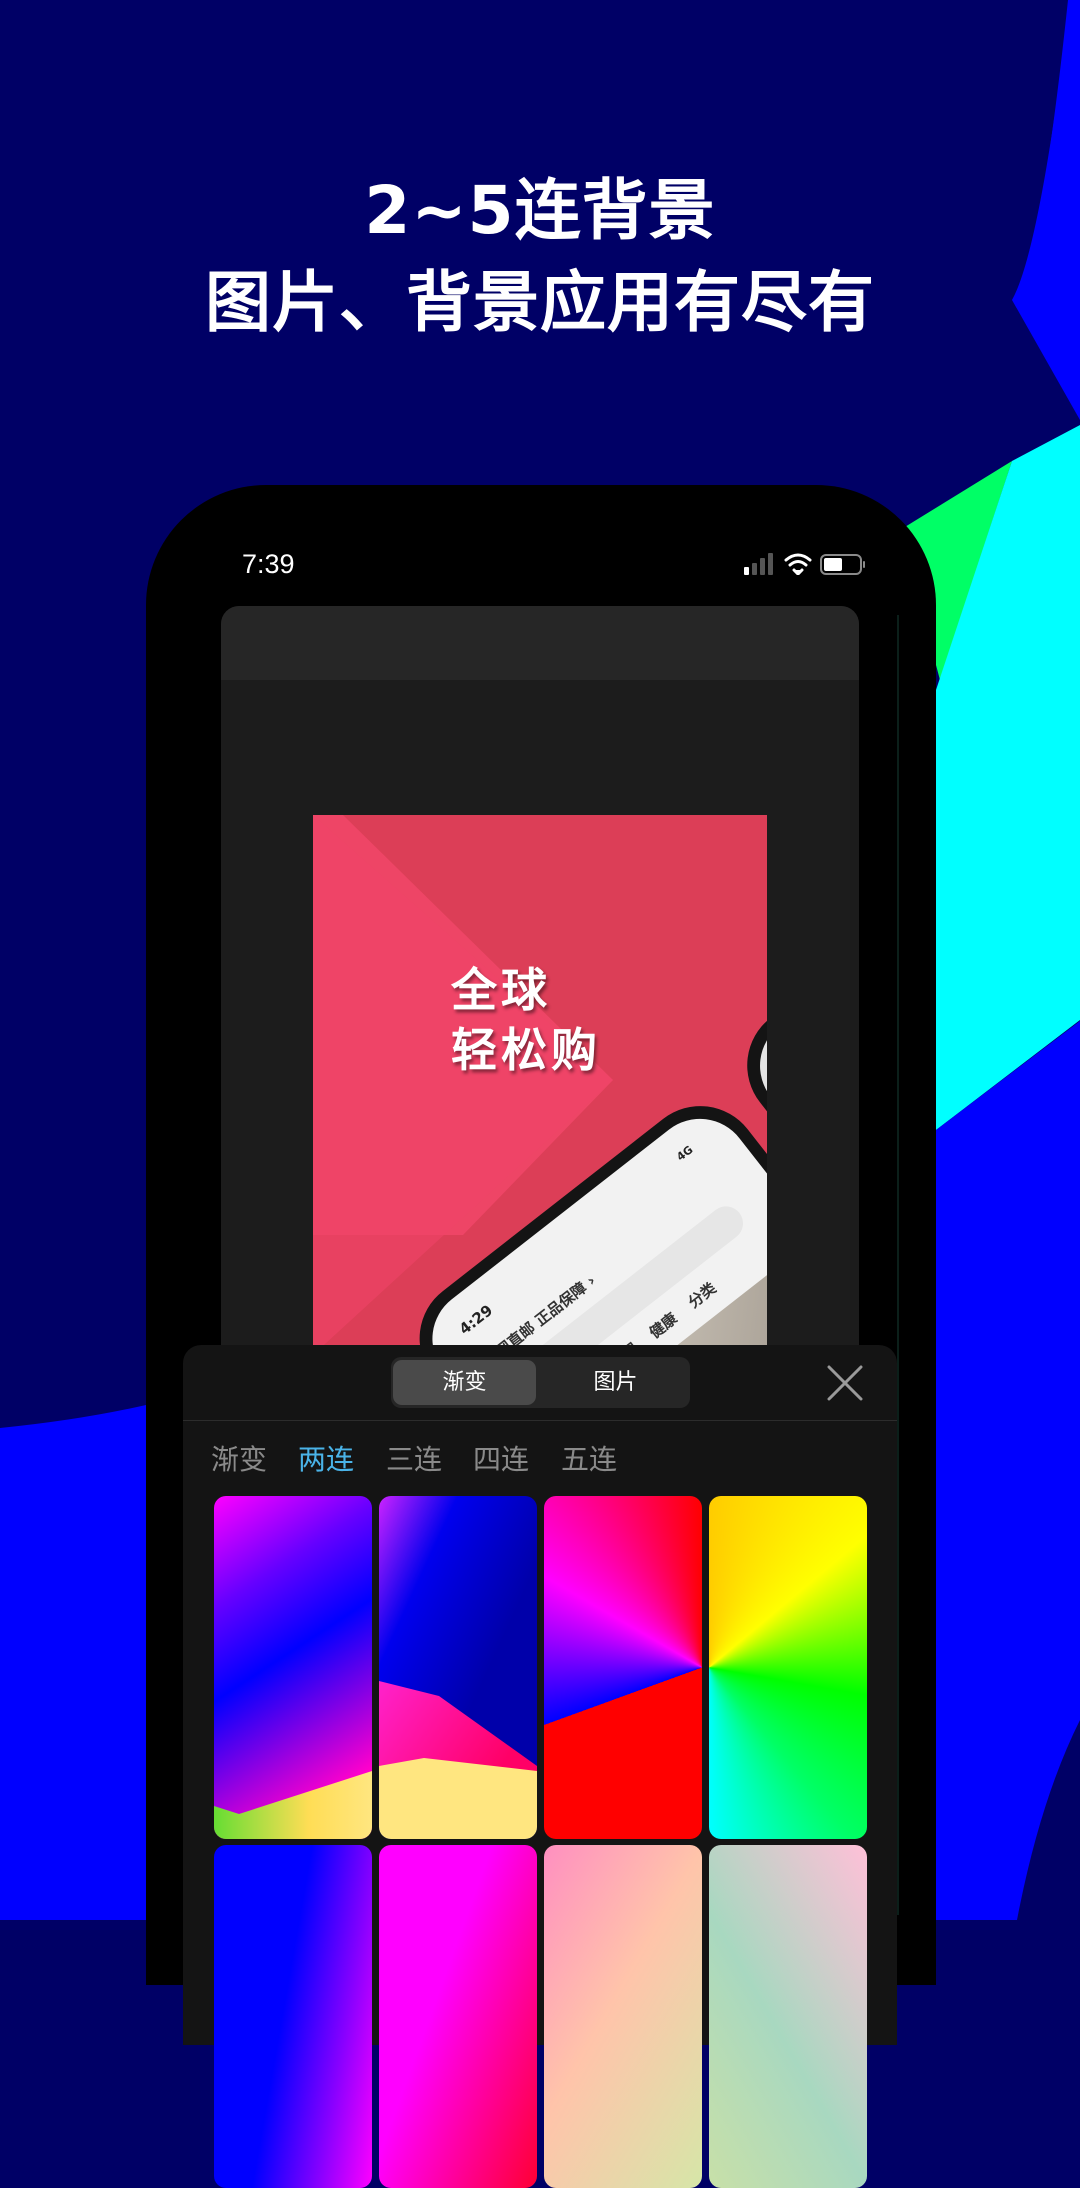  I want to click on gradient-tile-magenta-red, so click(458, 2016).